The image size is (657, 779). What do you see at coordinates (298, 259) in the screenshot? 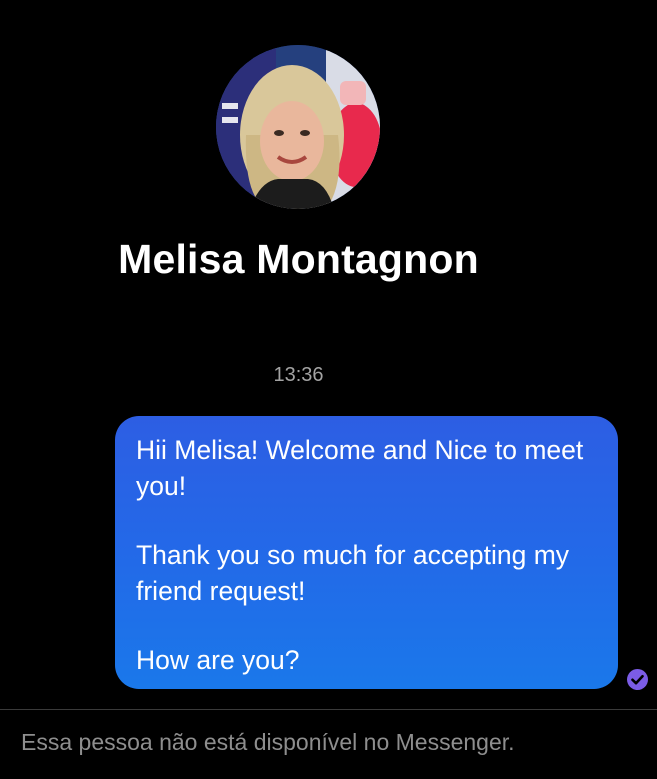
I see `contact-name: Melisa Montagnon` at bounding box center [298, 259].